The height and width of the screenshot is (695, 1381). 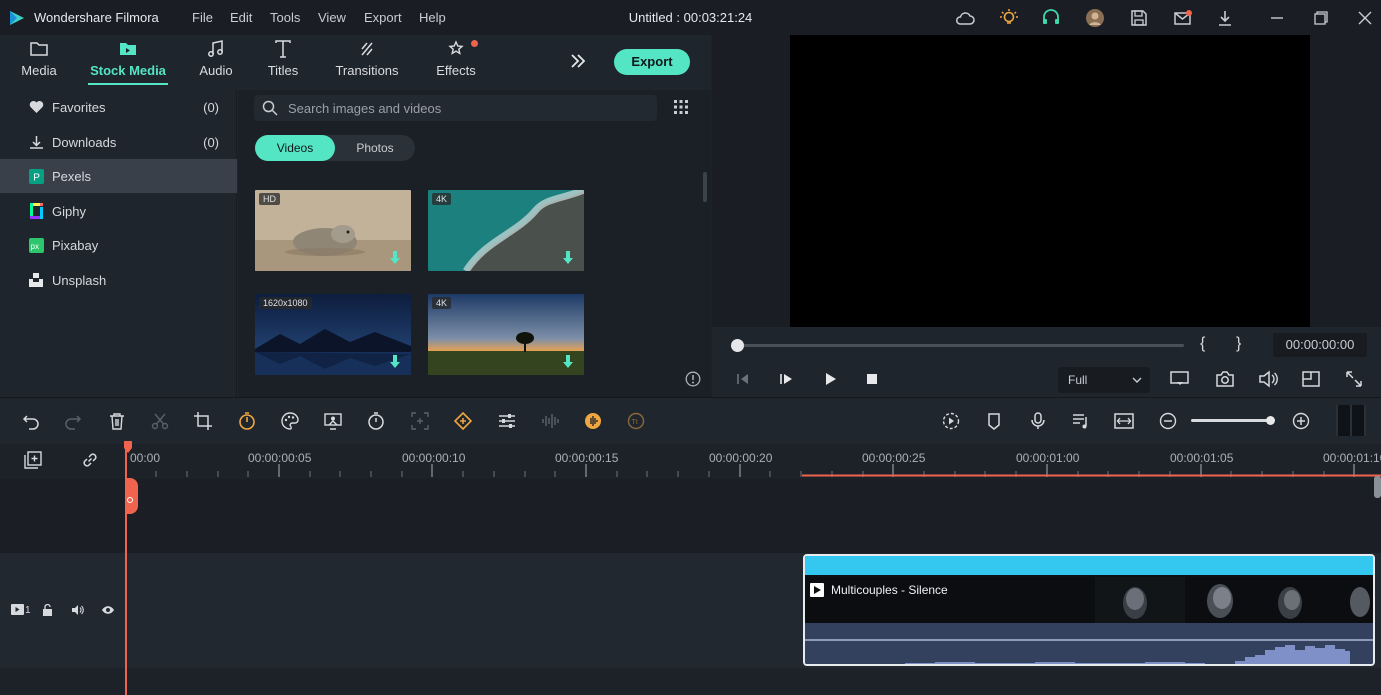 I want to click on green-screen-icon, so click(x=333, y=421).